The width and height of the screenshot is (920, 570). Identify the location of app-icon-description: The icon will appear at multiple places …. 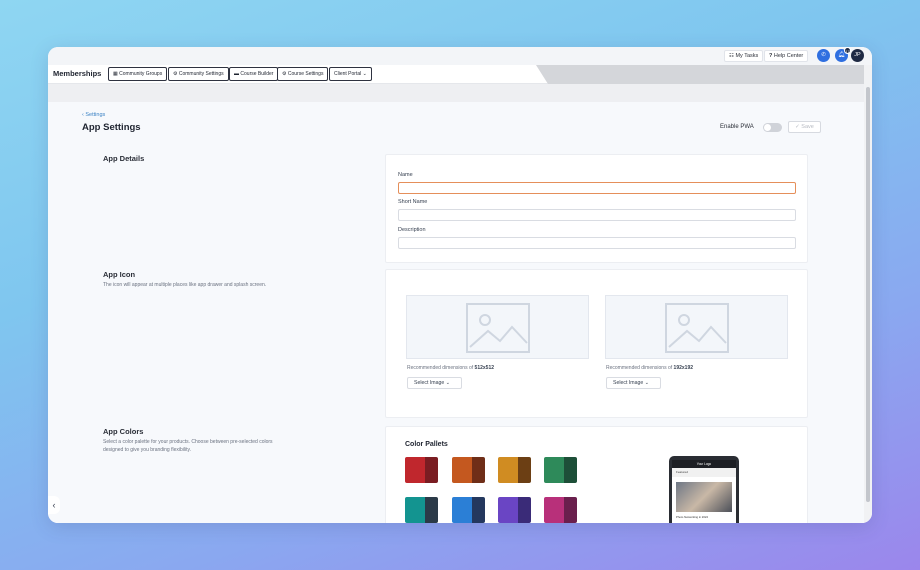
(185, 285).